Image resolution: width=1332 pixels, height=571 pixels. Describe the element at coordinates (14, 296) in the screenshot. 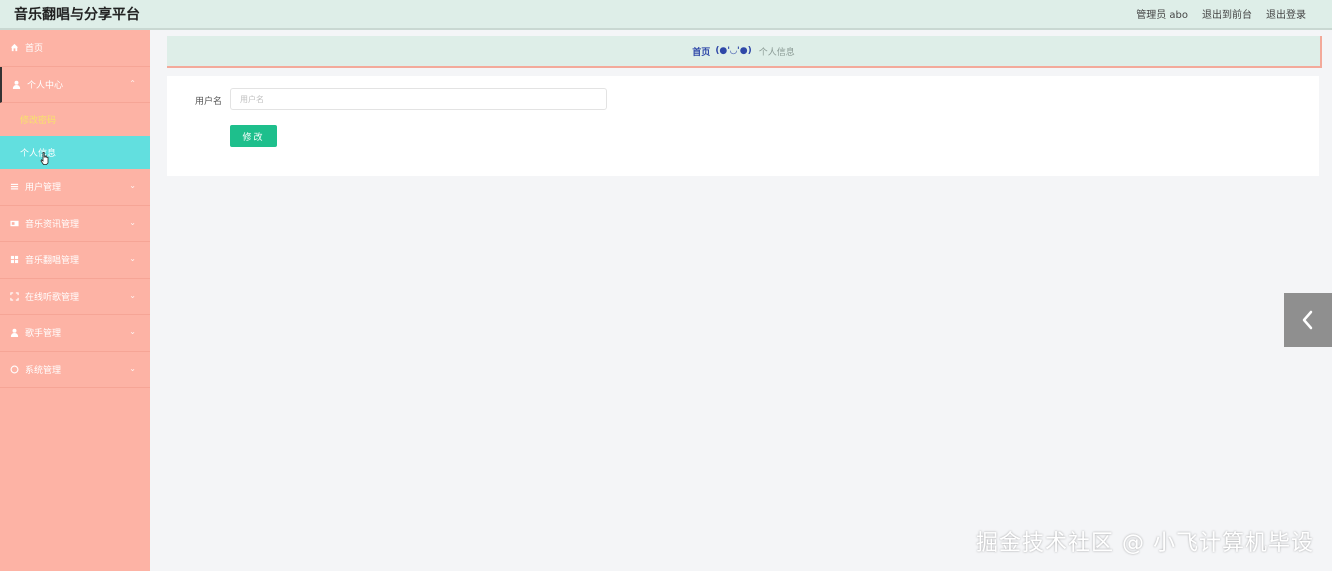

I see `fullscreen-icon` at that location.